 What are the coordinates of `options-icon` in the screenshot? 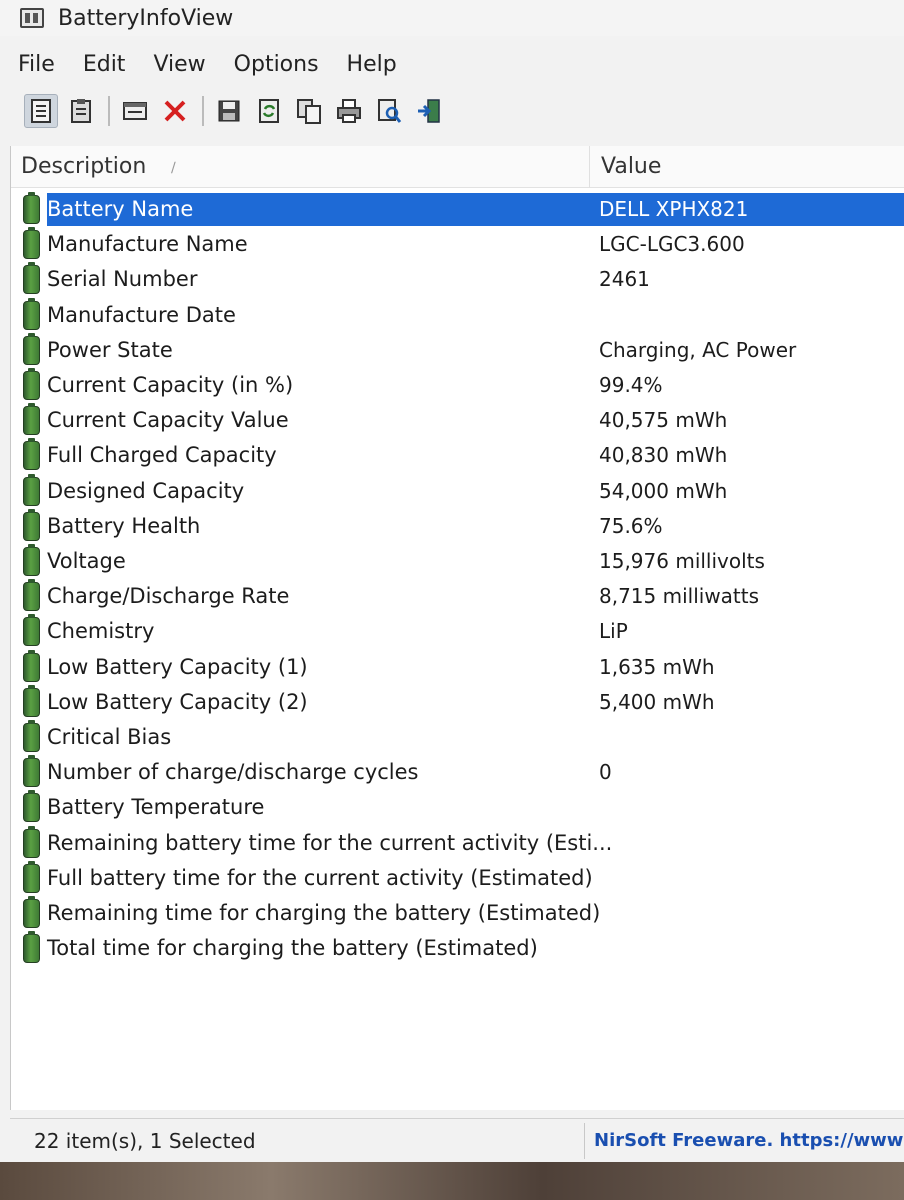 It's located at (135, 111).